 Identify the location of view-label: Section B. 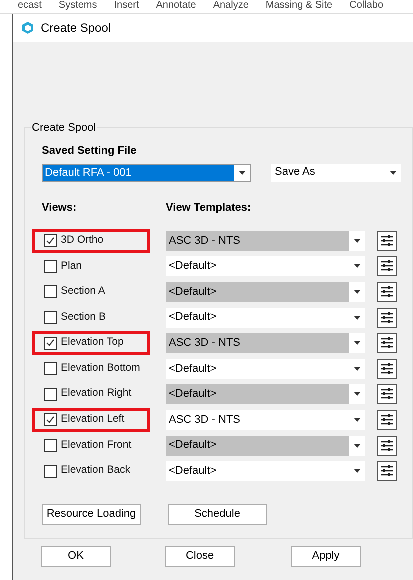
(83, 317).